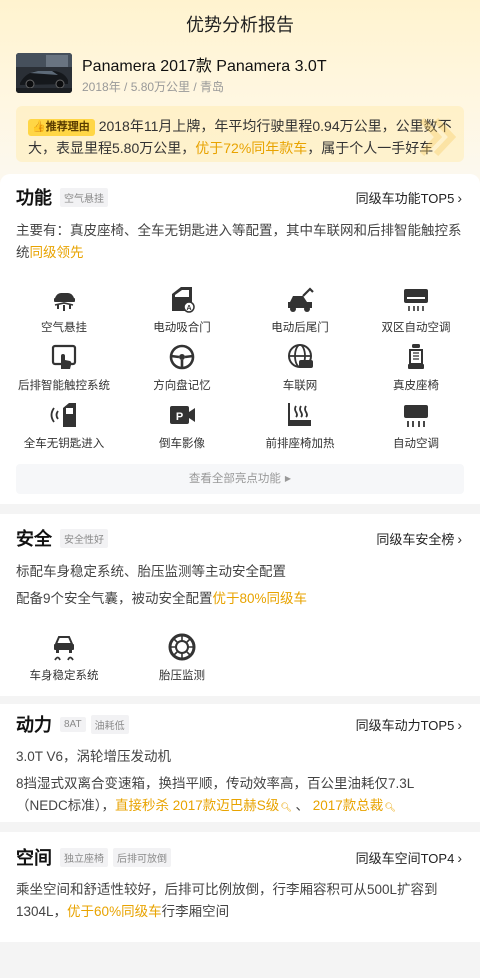 Image resolution: width=480 pixels, height=978 pixels. Describe the element at coordinates (415, 539) in the screenshot. I see `safety-ranking-label: 同级车安全榜` at that location.